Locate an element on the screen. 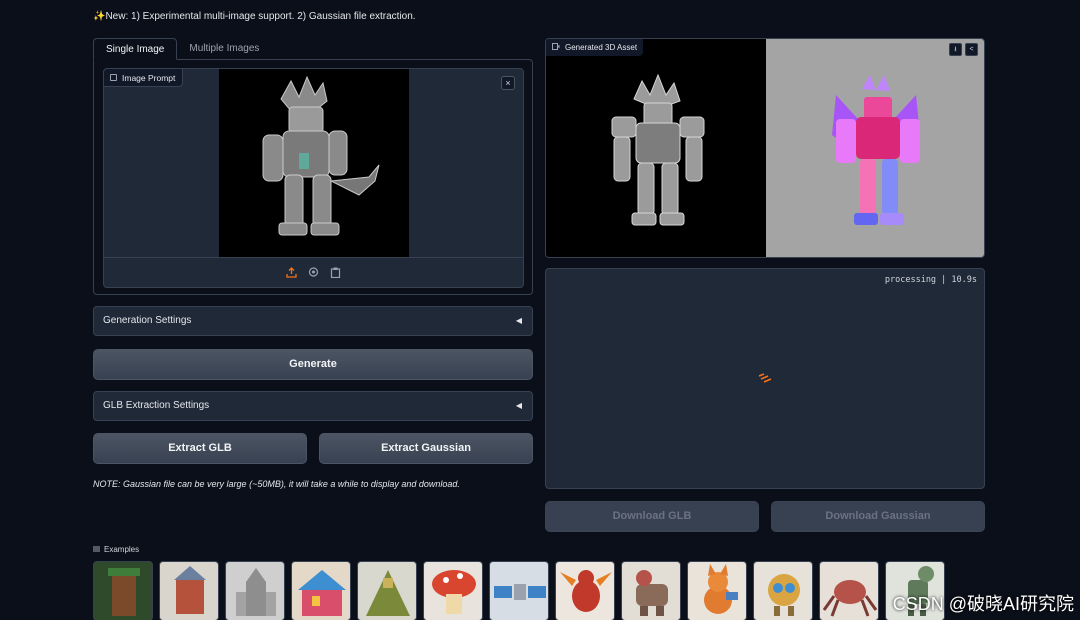  render-color-view is located at coordinates (656, 148).